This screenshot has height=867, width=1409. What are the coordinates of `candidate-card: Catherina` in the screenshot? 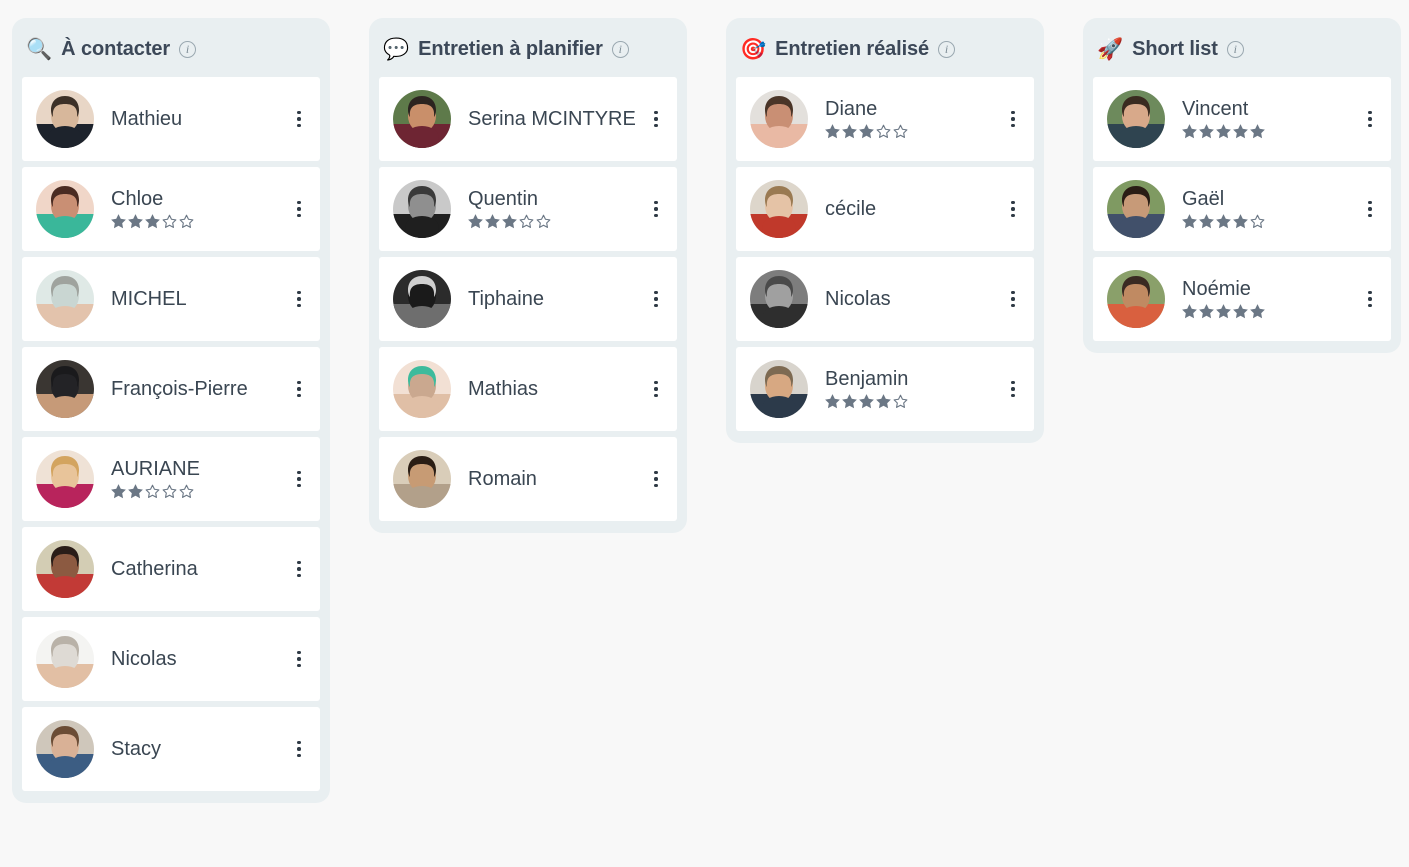 It's located at (171, 569).